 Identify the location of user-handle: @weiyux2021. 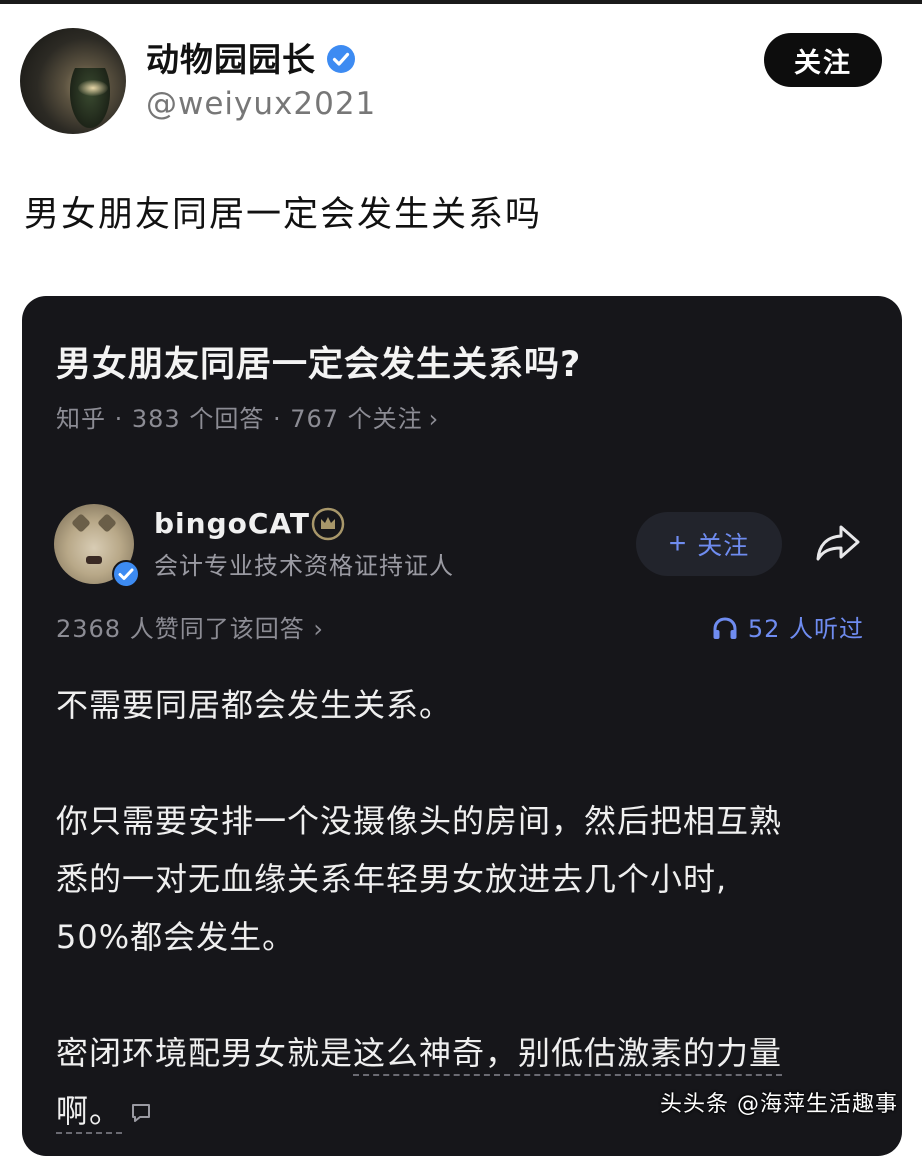
(261, 104).